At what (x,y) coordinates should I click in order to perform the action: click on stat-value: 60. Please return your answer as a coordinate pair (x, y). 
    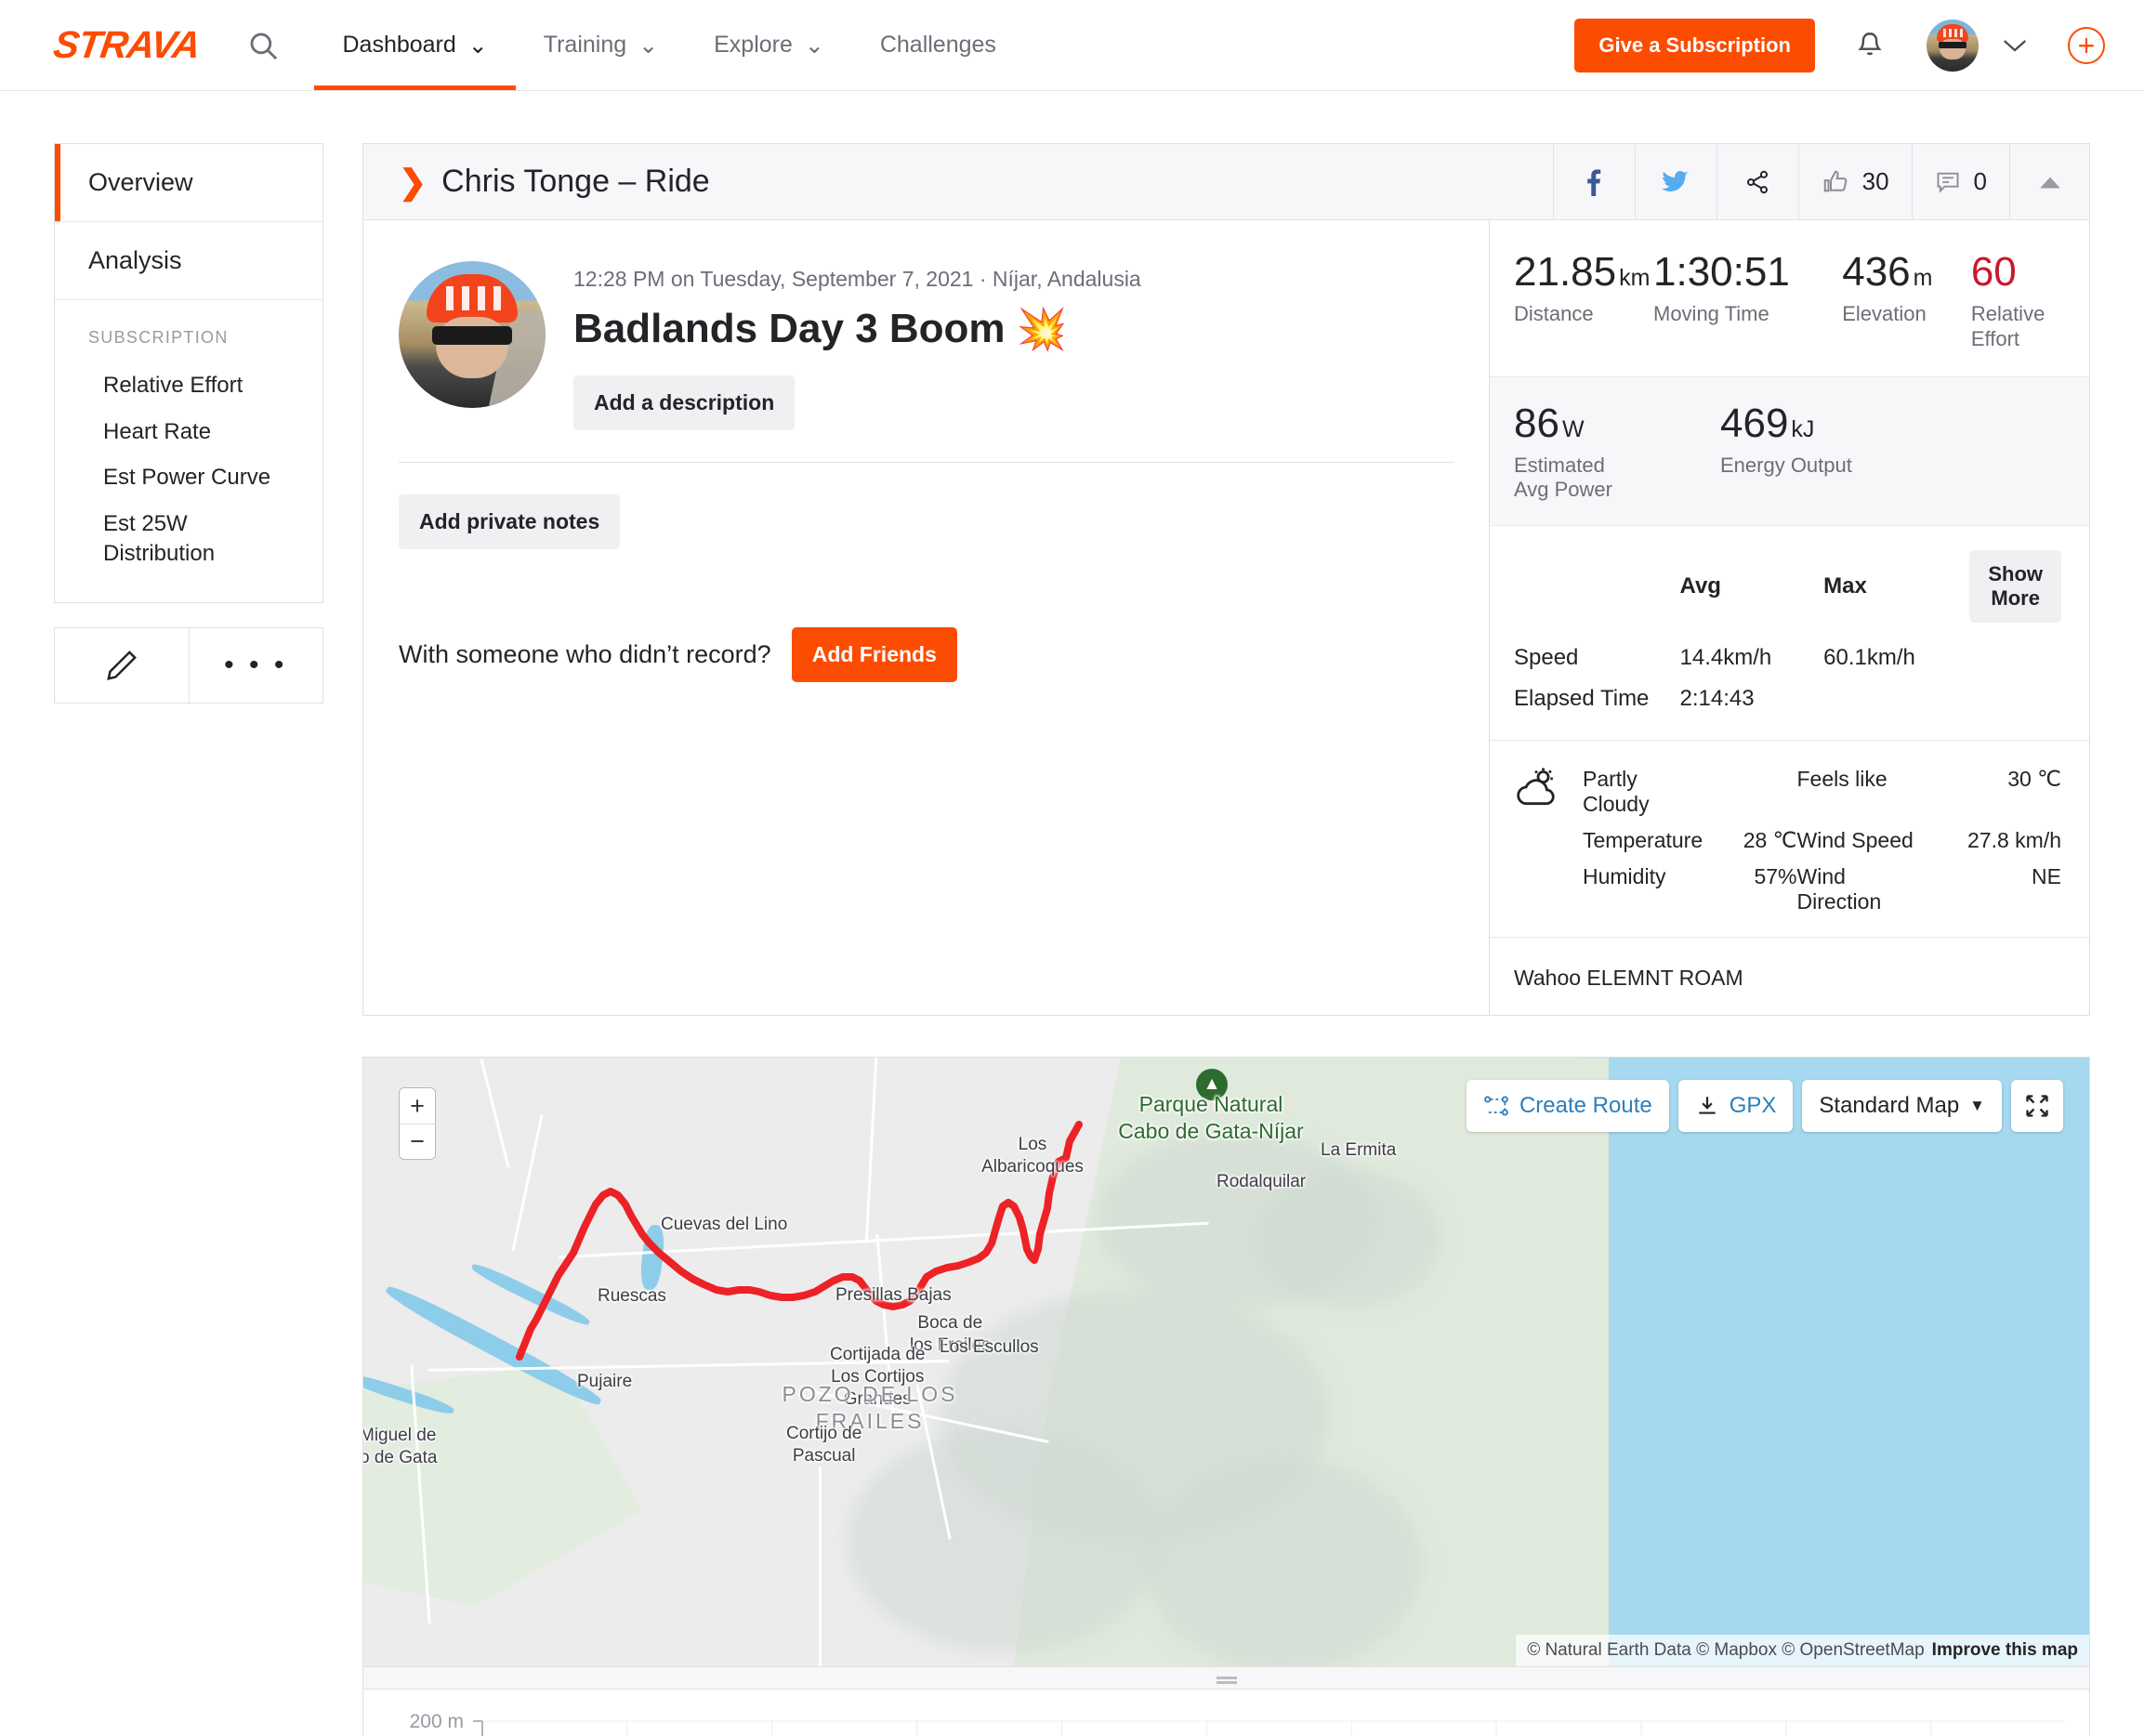
    Looking at the image, I should click on (1993, 272).